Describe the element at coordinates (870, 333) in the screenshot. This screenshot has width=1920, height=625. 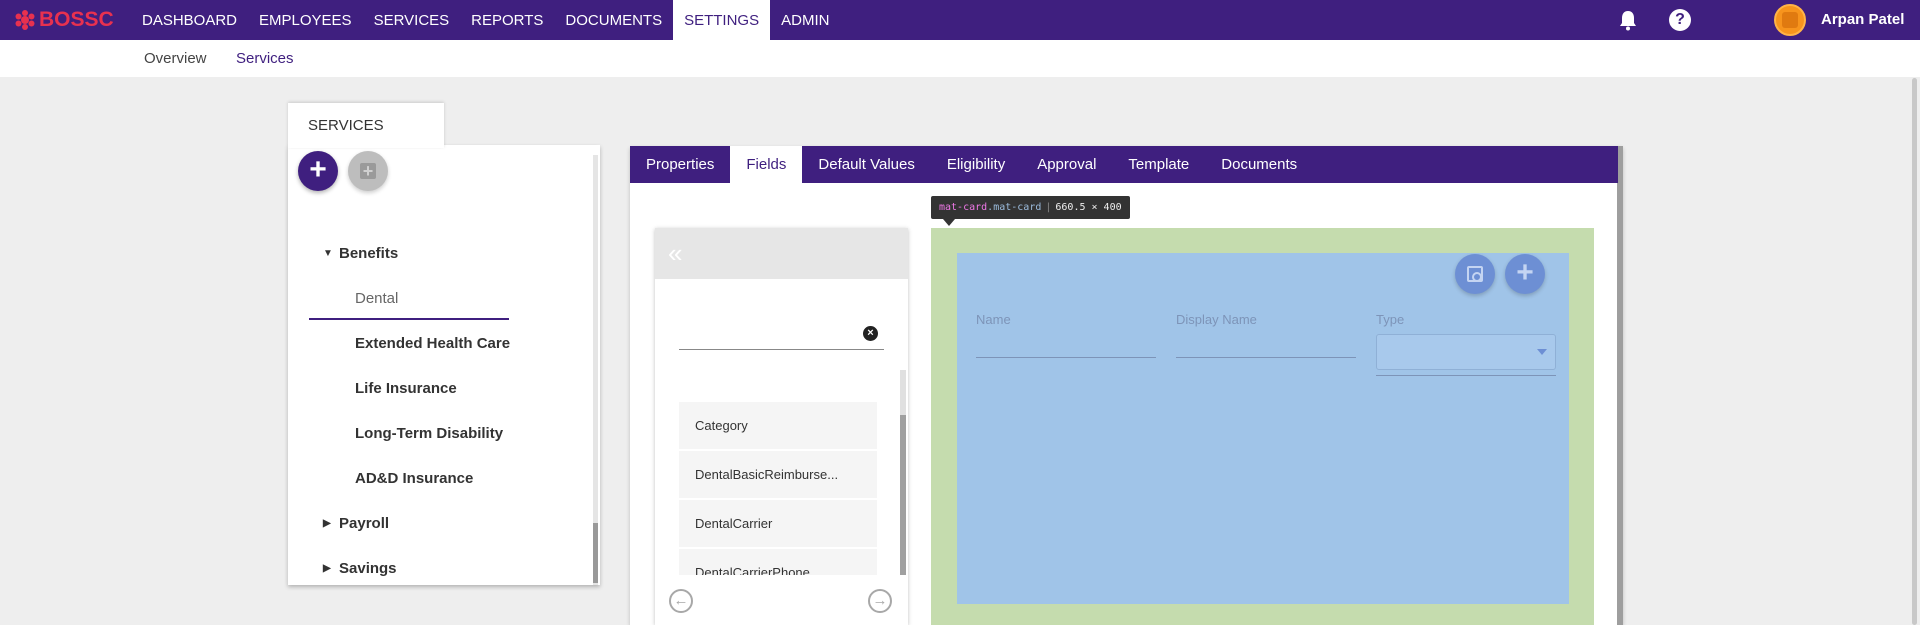
I see `clear-search-icon: ×` at that location.